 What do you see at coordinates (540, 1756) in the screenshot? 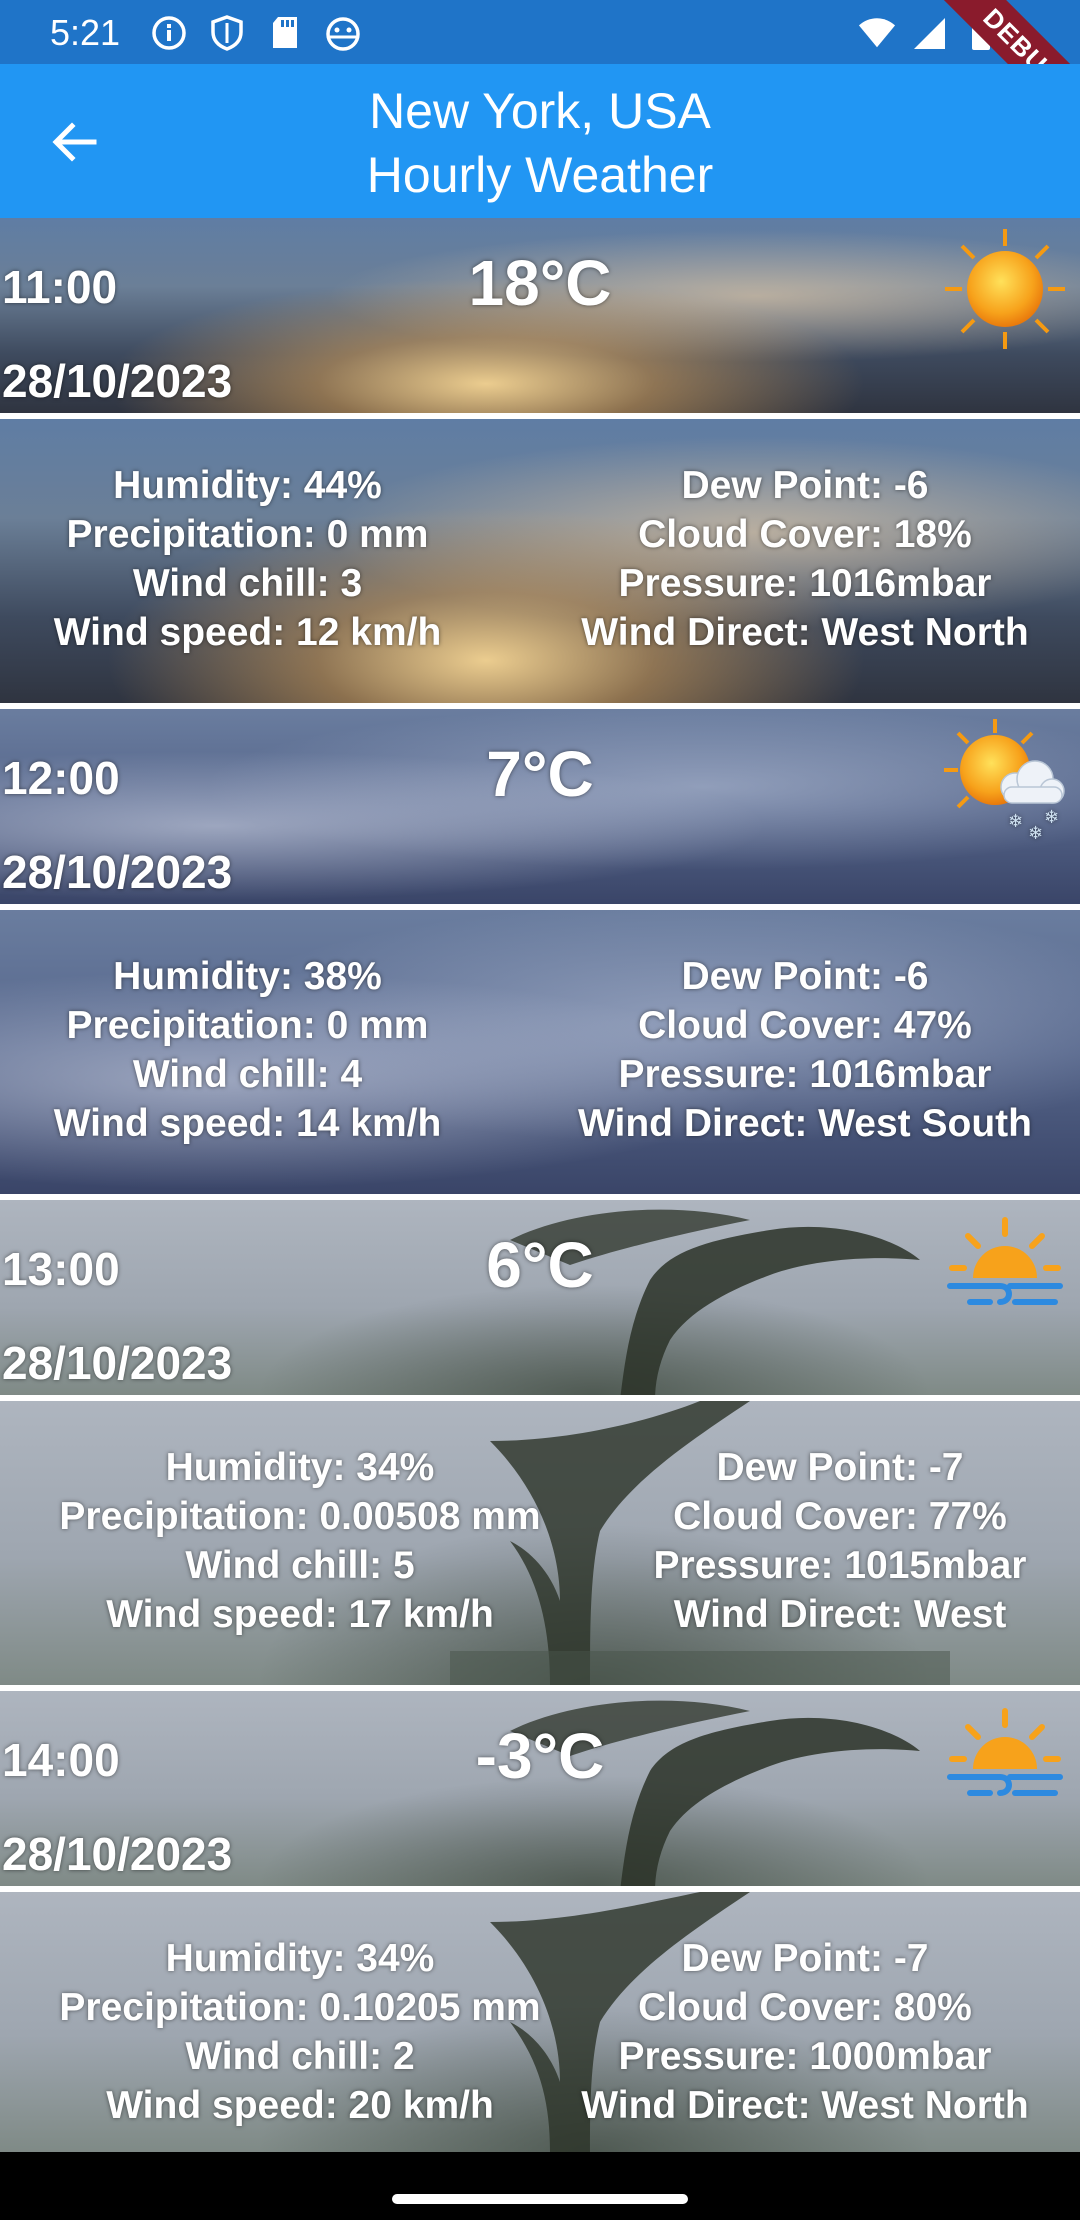
I see `hour-temperature: -3°C` at bounding box center [540, 1756].